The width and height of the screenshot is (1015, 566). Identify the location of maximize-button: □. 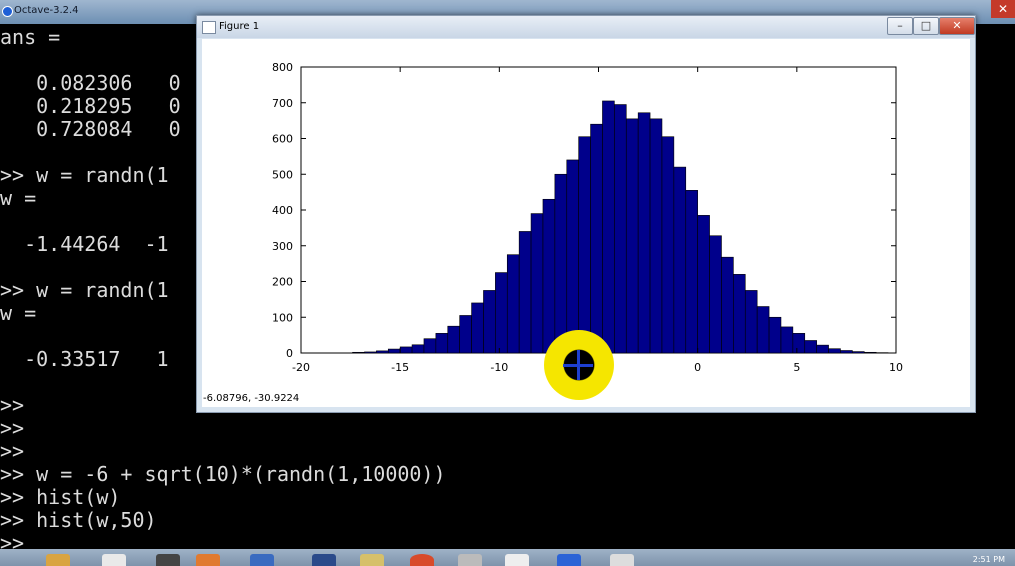
(926, 26).